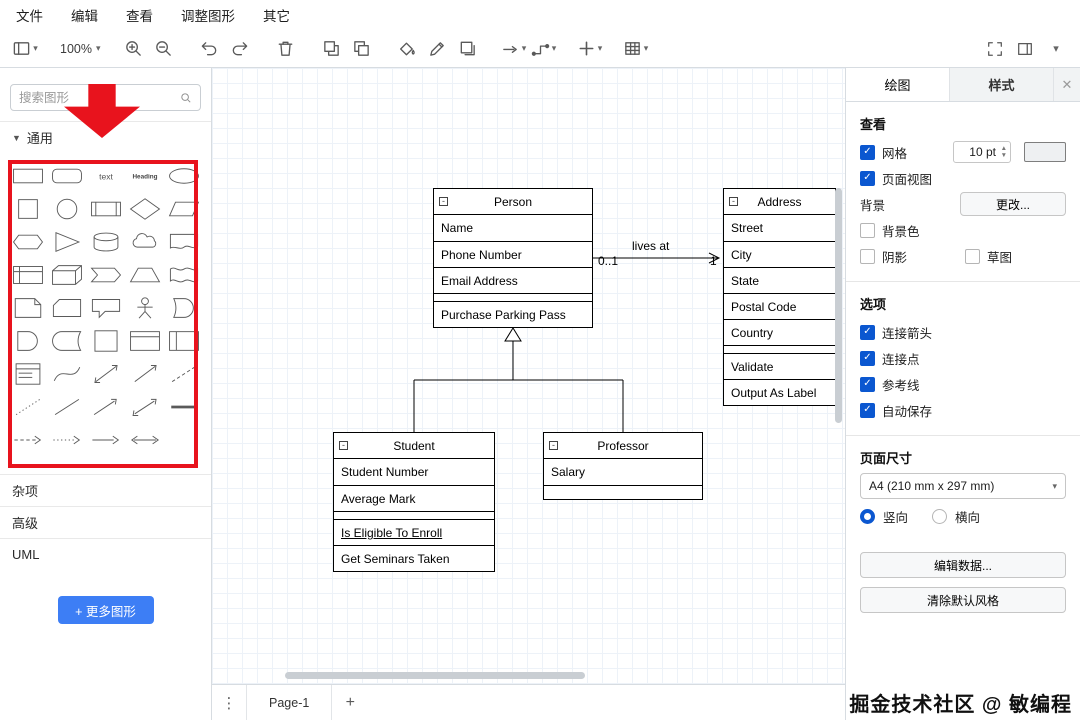 Image resolution: width=1080 pixels, height=720 pixels. What do you see at coordinates (414, 472) in the screenshot?
I see `class-attribute: Student Number` at bounding box center [414, 472].